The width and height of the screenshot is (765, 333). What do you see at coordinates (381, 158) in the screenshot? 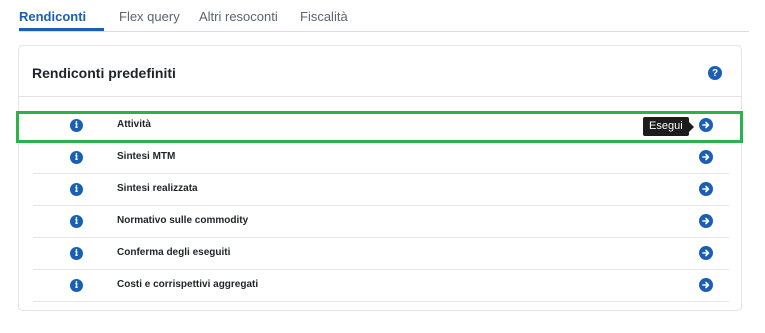
I see `list-item: i Sintesi MTM` at bounding box center [381, 158].